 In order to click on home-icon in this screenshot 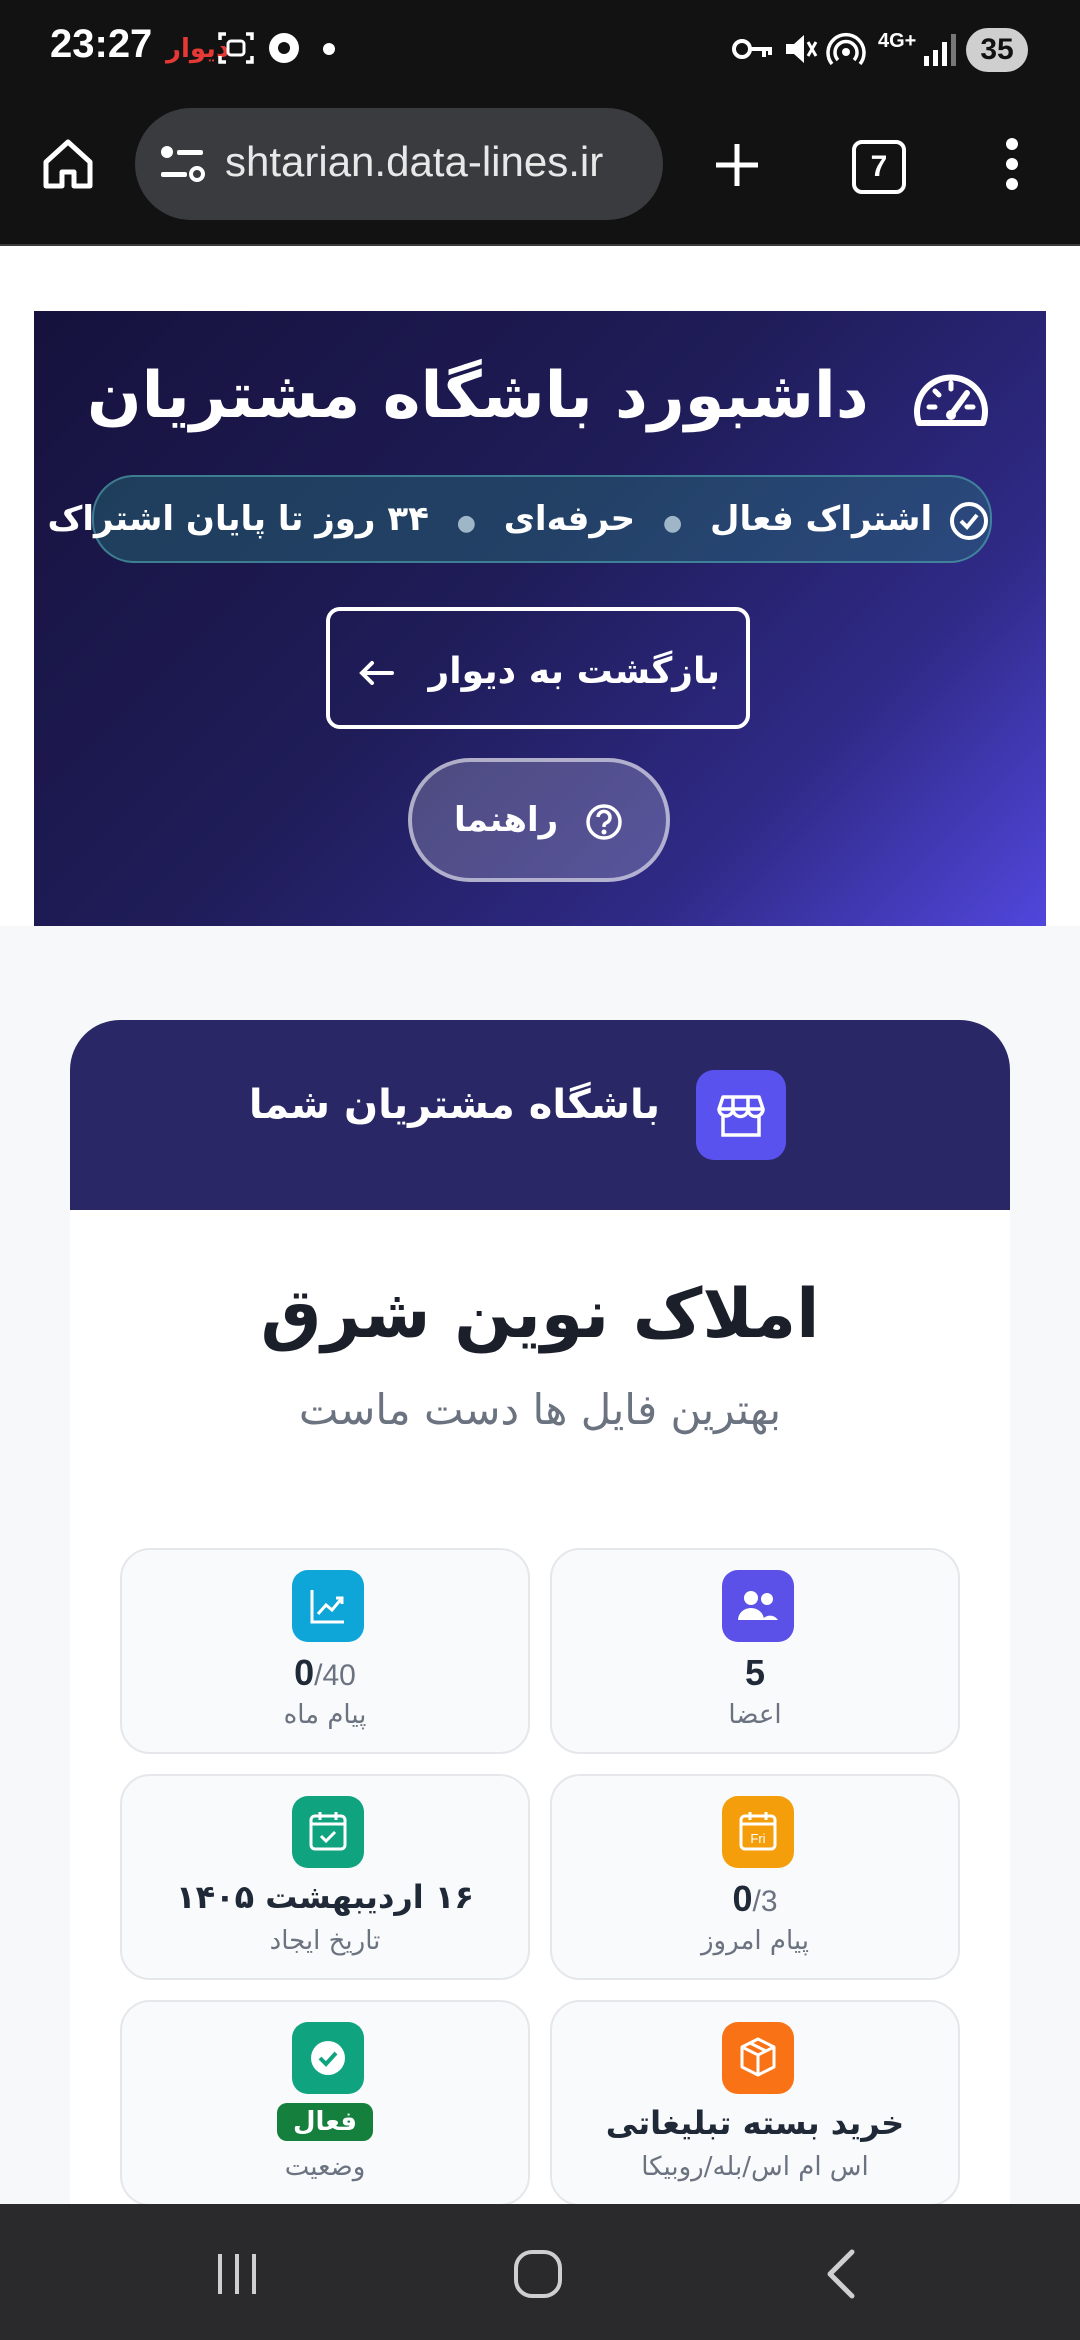, I will do `click(68, 164)`.